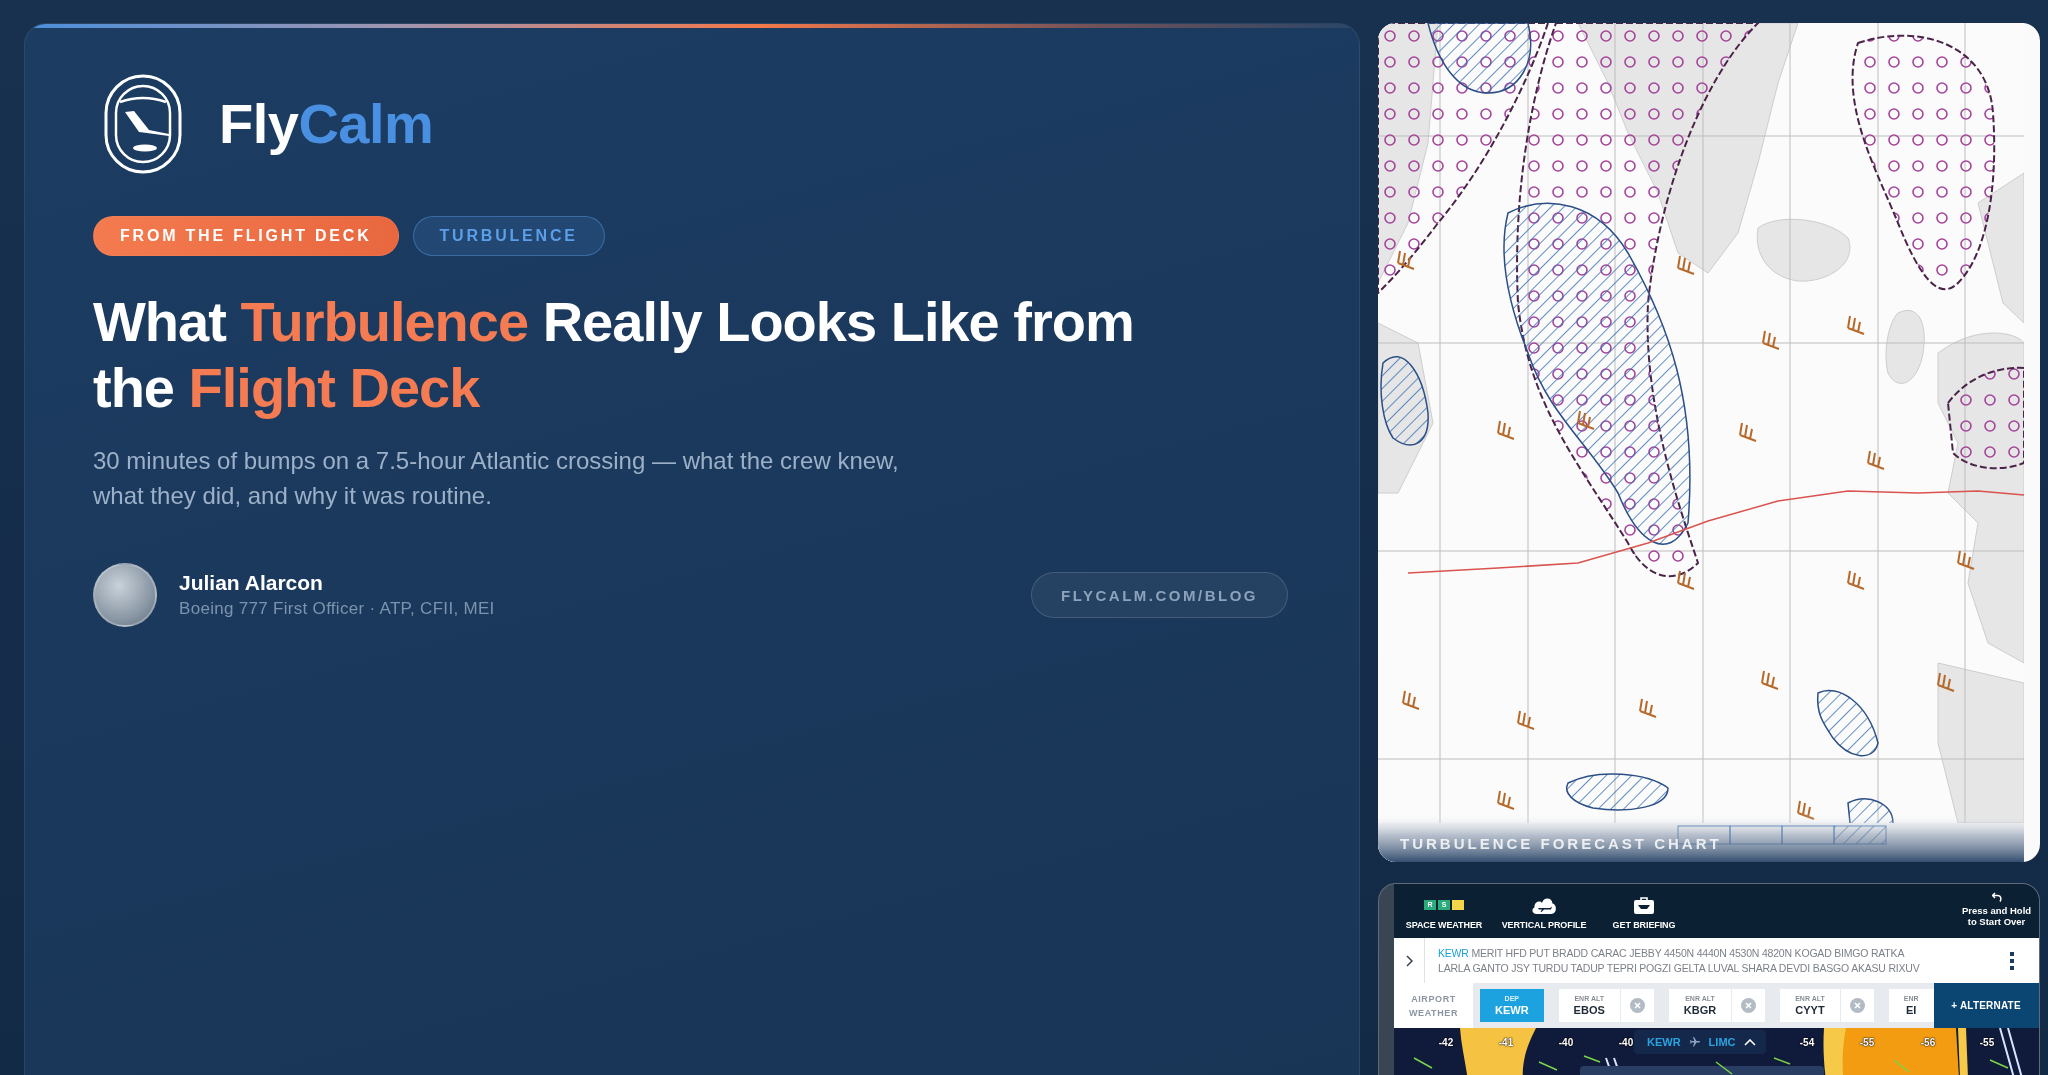  I want to click on chart-caption: TURBULENCE FORECAST CHART, so click(1561, 844).